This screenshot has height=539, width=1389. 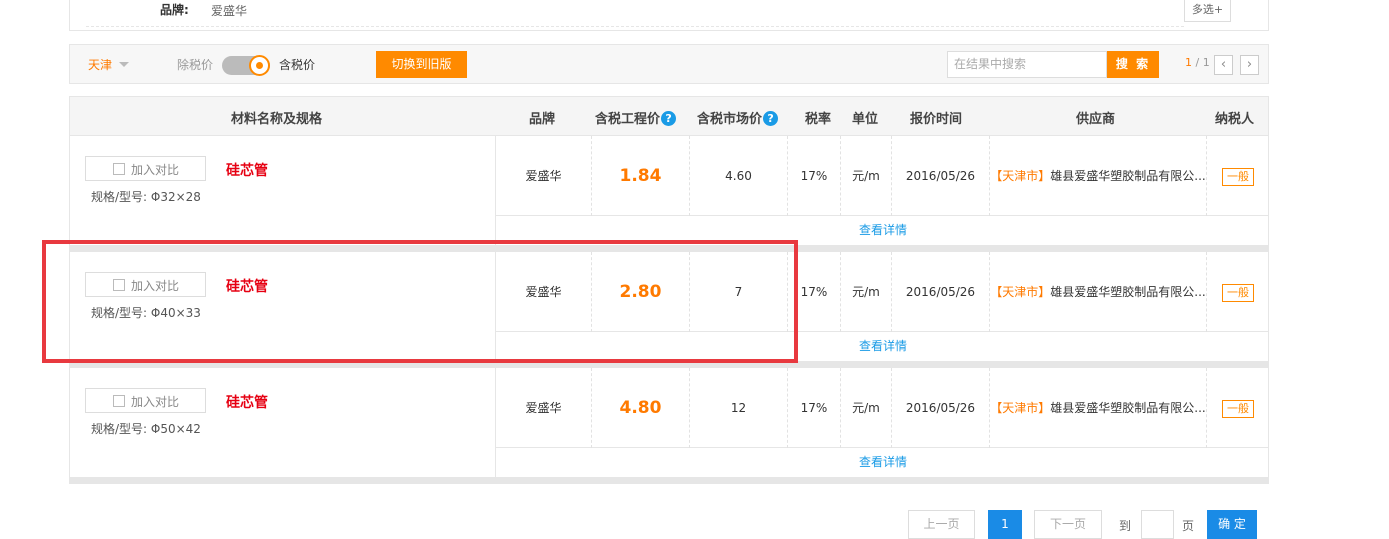 I want to click on excl-tax-label: 除税价, so click(x=195, y=65).